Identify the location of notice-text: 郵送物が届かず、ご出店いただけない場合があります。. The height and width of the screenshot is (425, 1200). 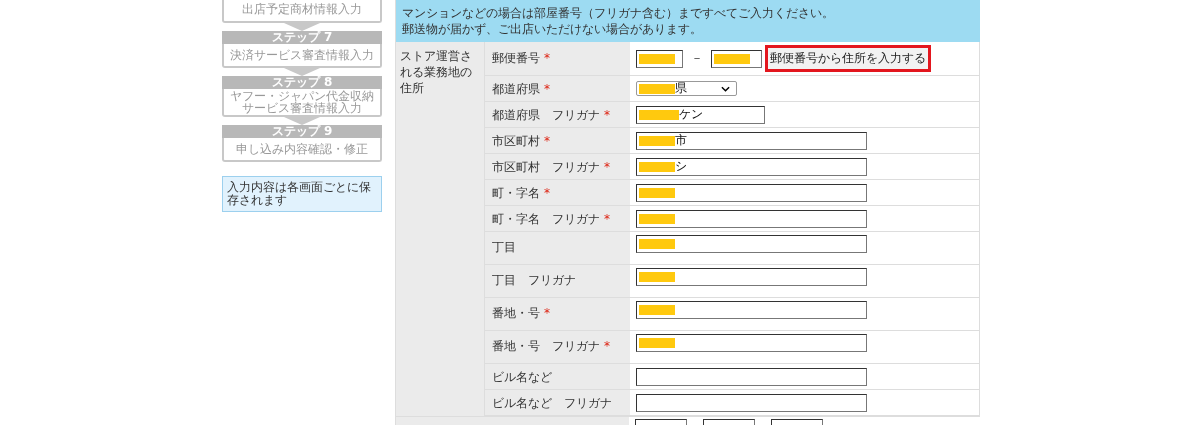
(552, 29).